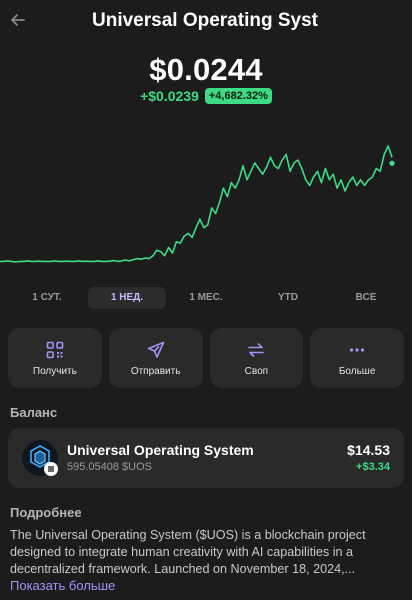  I want to click on about-heading: Подробнее, so click(46, 512).